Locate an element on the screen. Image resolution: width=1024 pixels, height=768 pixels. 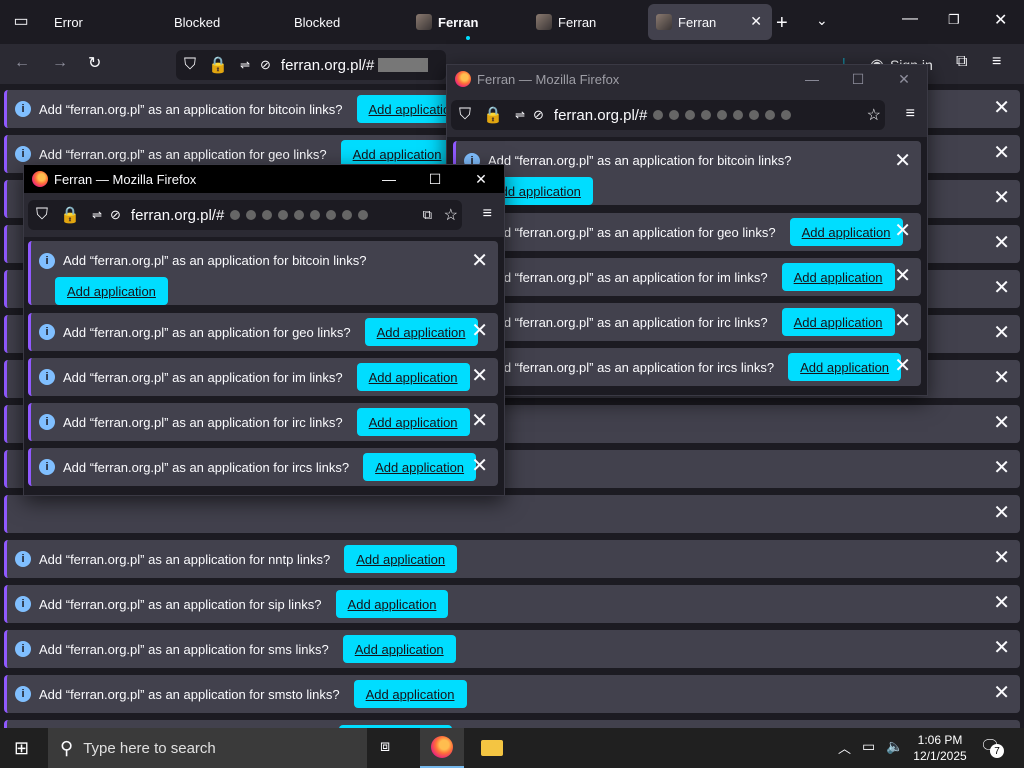
popup-toolbar: ⛉ 🔒 ⇌ ⊘ ferran.org.pl/# ☆ ≡ is located at coordinates (687, 115).